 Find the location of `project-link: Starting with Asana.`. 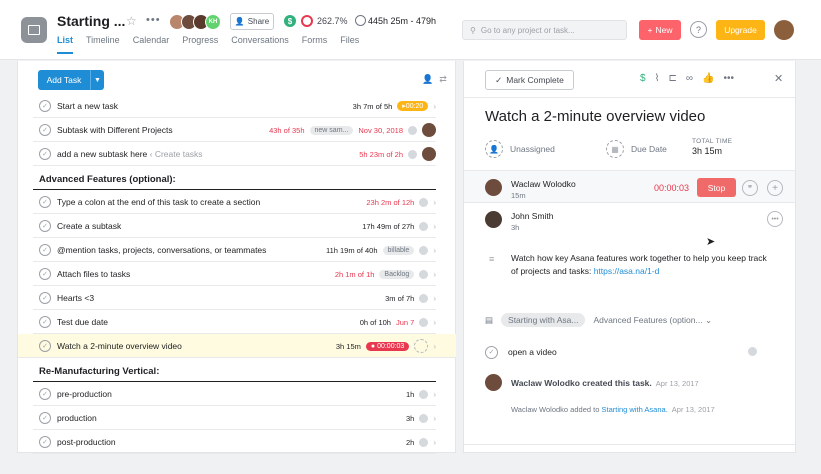

project-link: Starting with Asana. is located at coordinates (634, 409).